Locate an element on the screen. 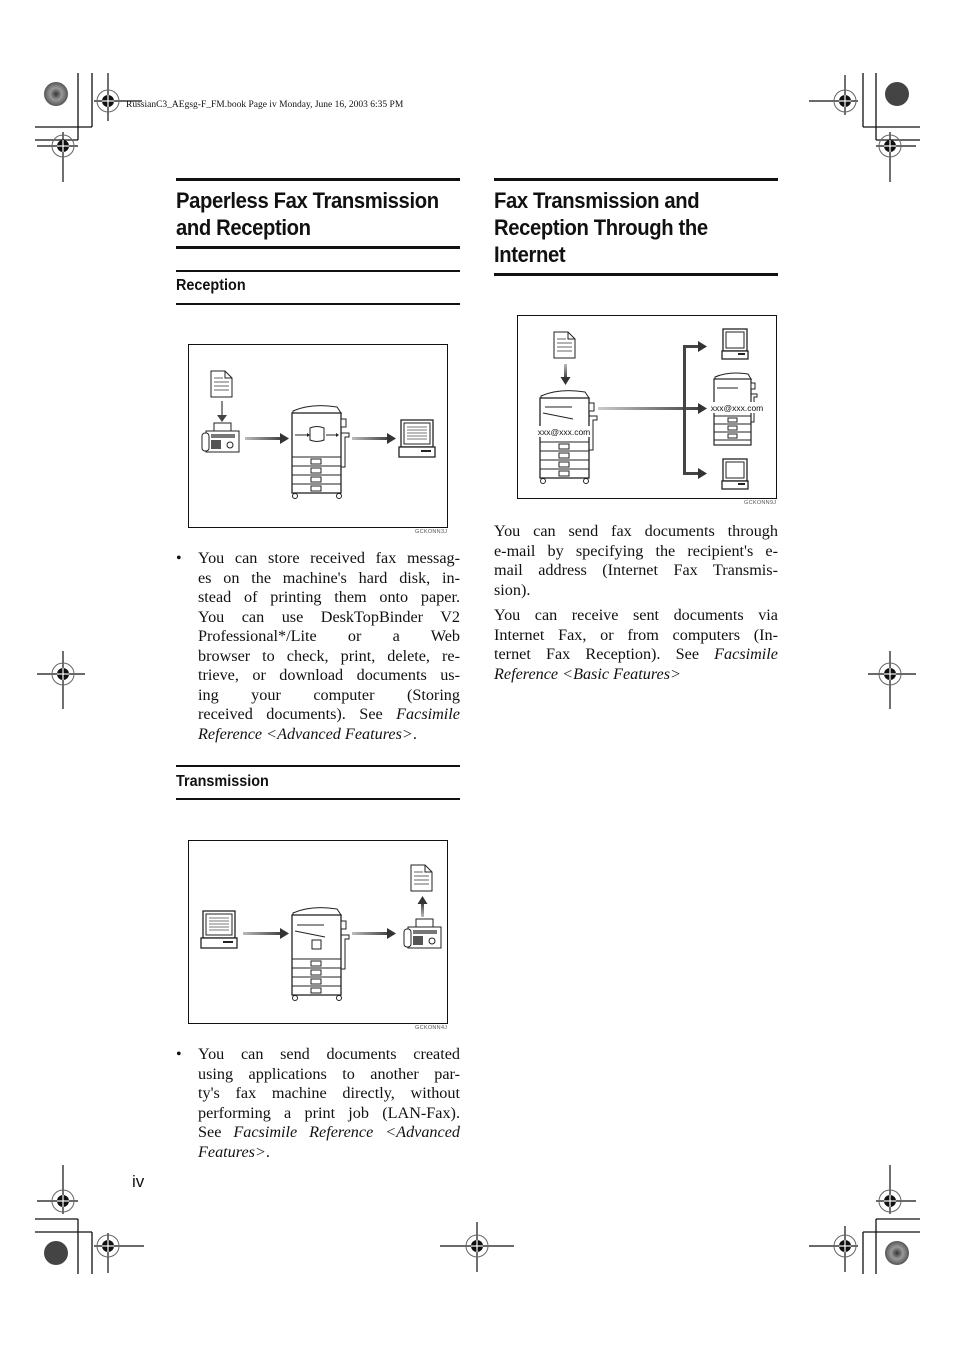  section-title-line: Internet is located at coordinates (530, 254).